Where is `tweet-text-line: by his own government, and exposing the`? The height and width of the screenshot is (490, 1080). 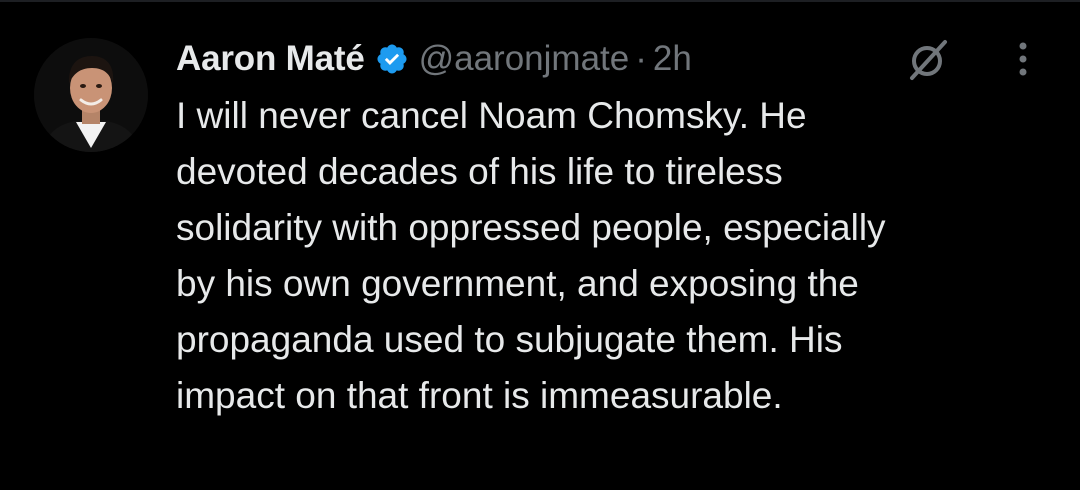
tweet-text-line: by his own government, and exposing the is located at coordinates (517, 283).